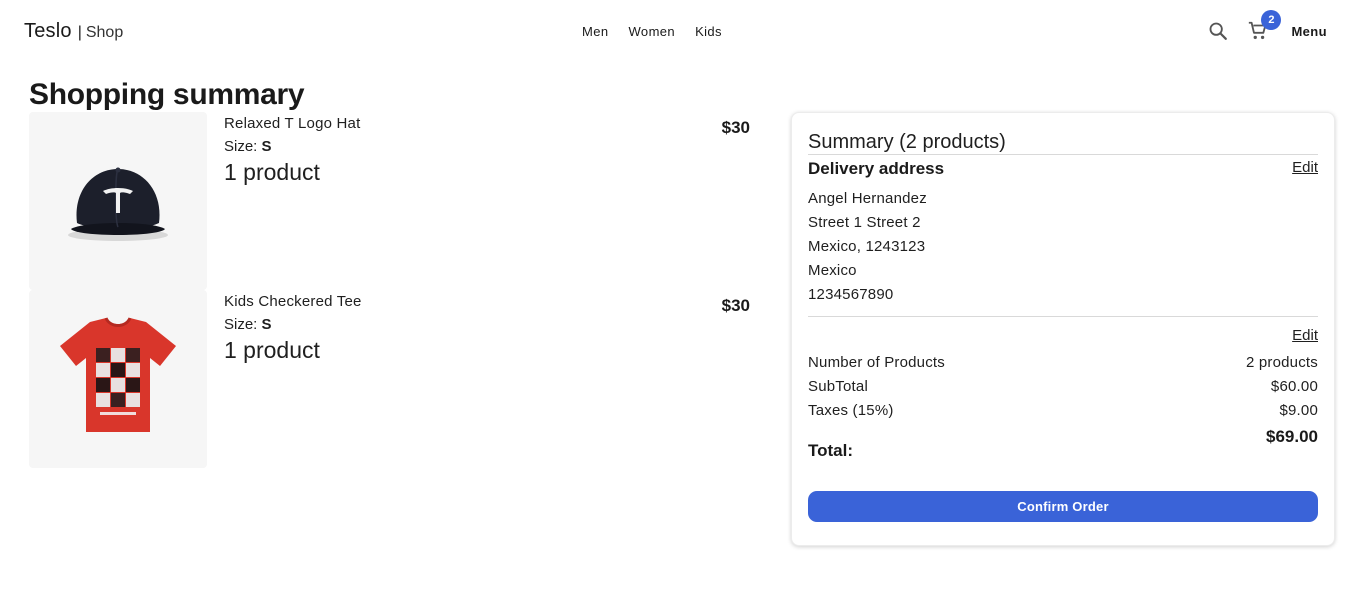  What do you see at coordinates (1063, 447) in the screenshot?
I see `summary-row-total: Total: $69.00` at bounding box center [1063, 447].